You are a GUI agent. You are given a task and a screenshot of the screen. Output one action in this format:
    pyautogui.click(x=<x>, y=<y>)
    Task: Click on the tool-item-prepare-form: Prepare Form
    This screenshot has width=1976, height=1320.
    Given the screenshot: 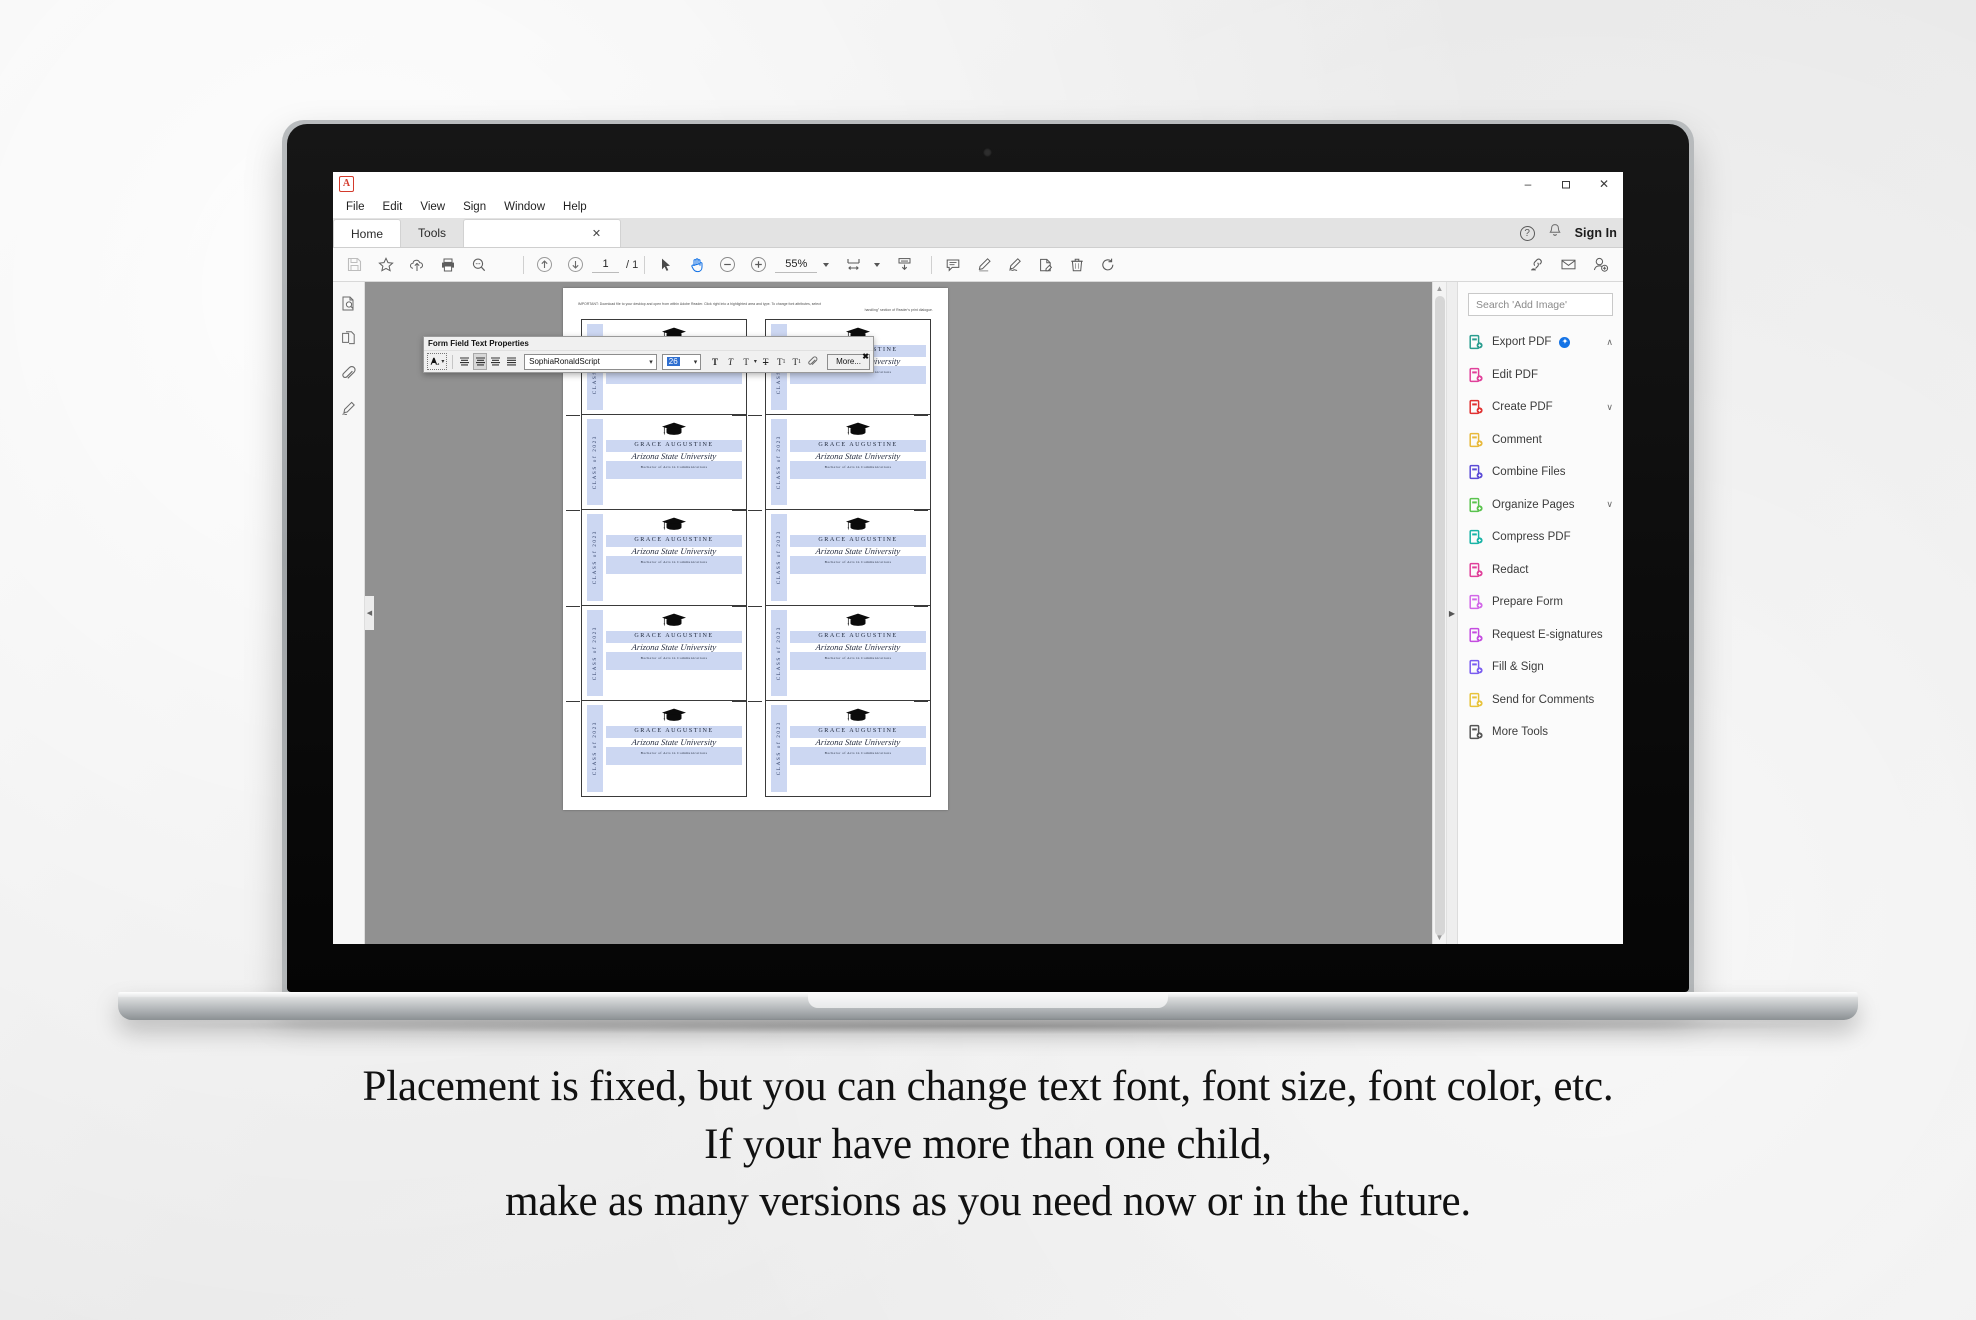 What is the action you would take?
    pyautogui.click(x=1540, y=602)
    